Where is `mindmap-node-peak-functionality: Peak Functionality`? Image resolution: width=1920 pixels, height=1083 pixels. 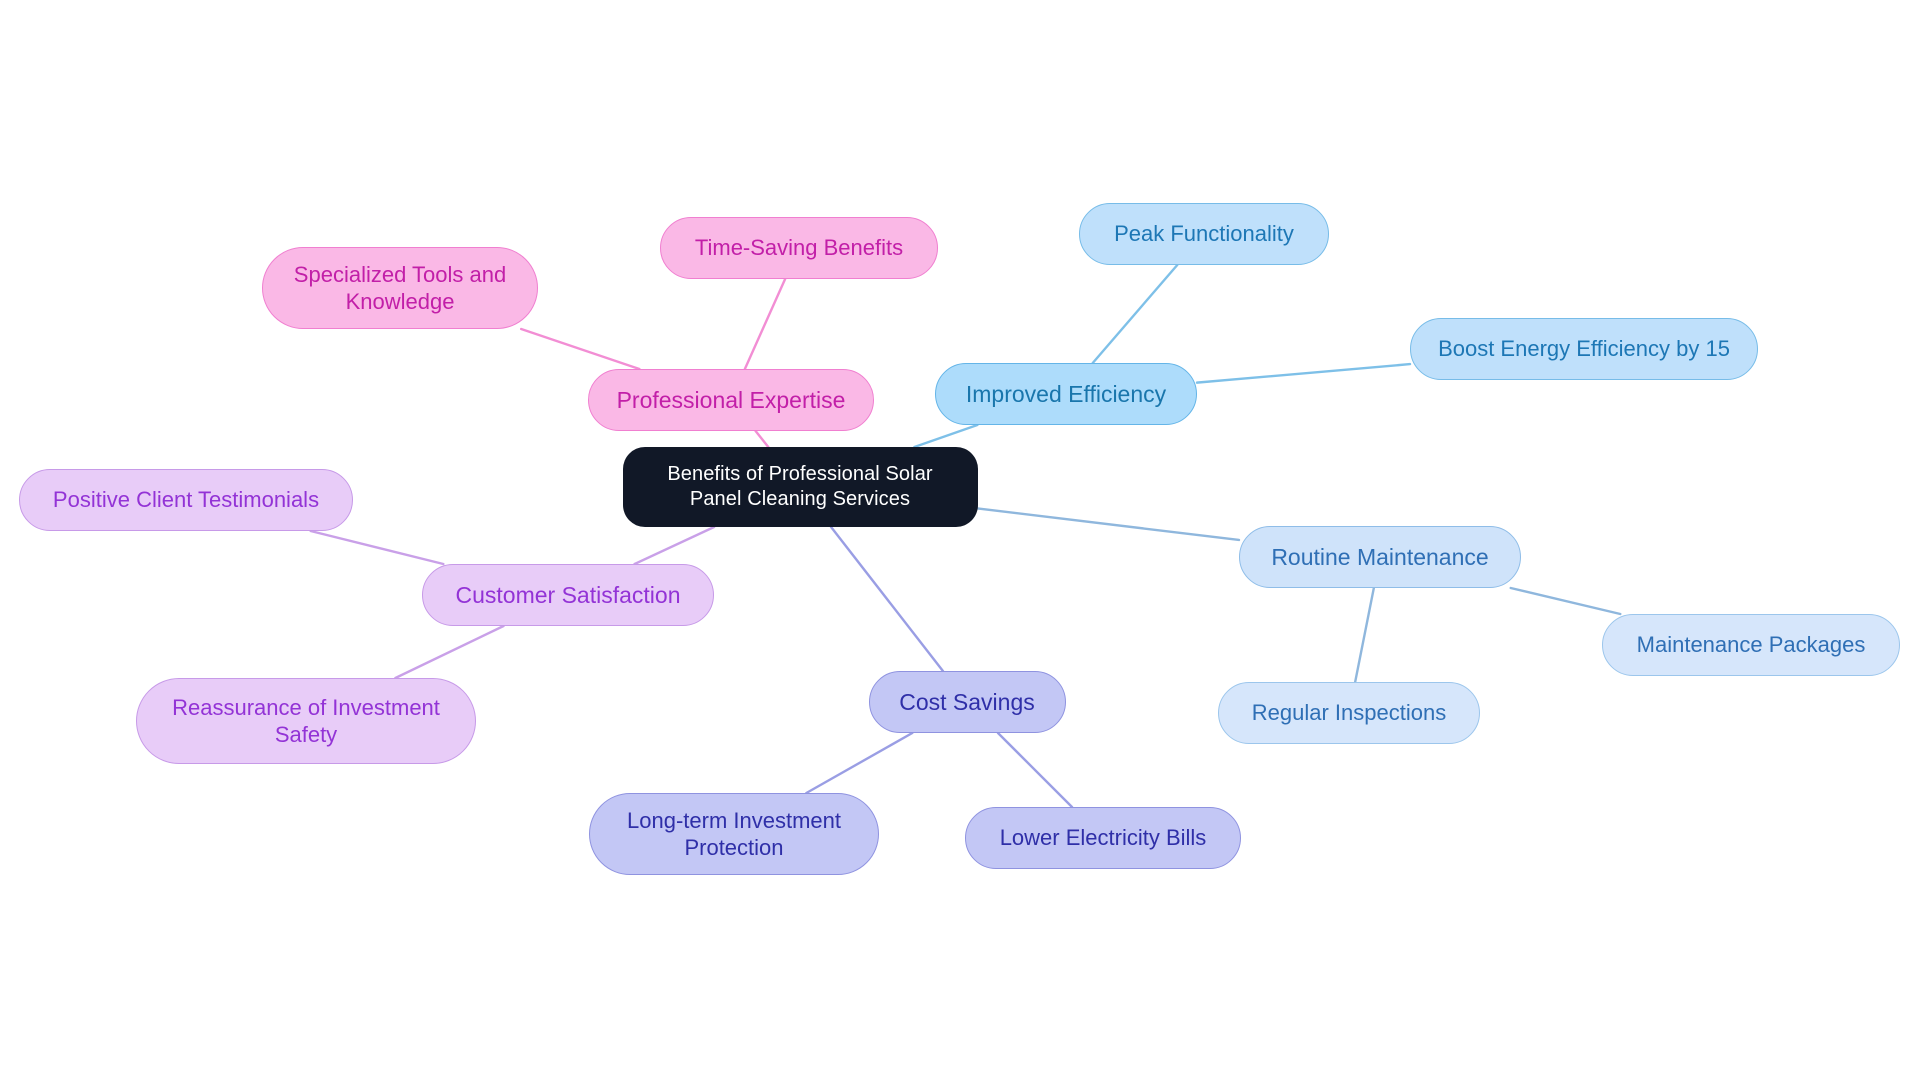
mindmap-node-peak-functionality: Peak Functionality is located at coordinates (1204, 234).